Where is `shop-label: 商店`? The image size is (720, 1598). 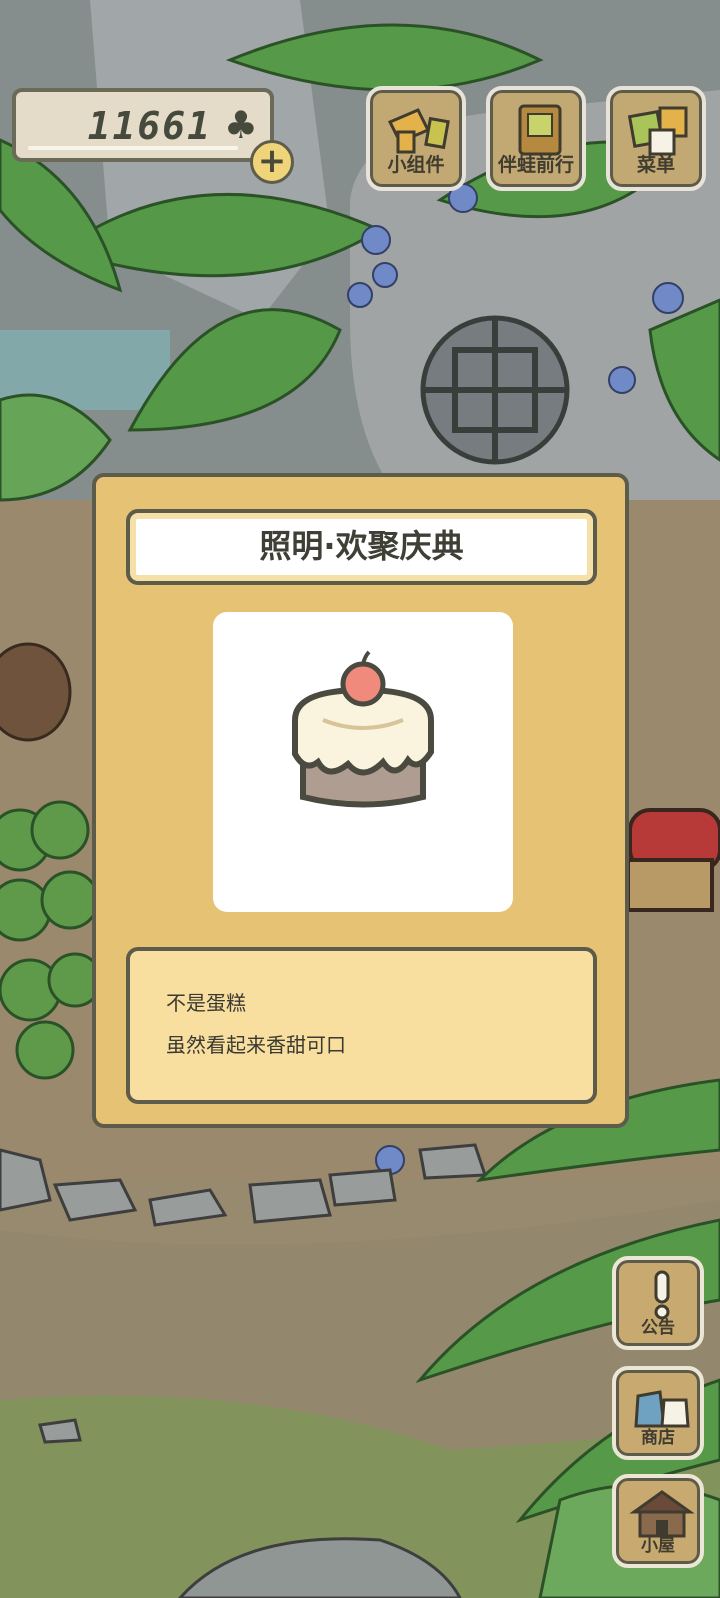
shop-label: 商店 is located at coordinates (658, 1438).